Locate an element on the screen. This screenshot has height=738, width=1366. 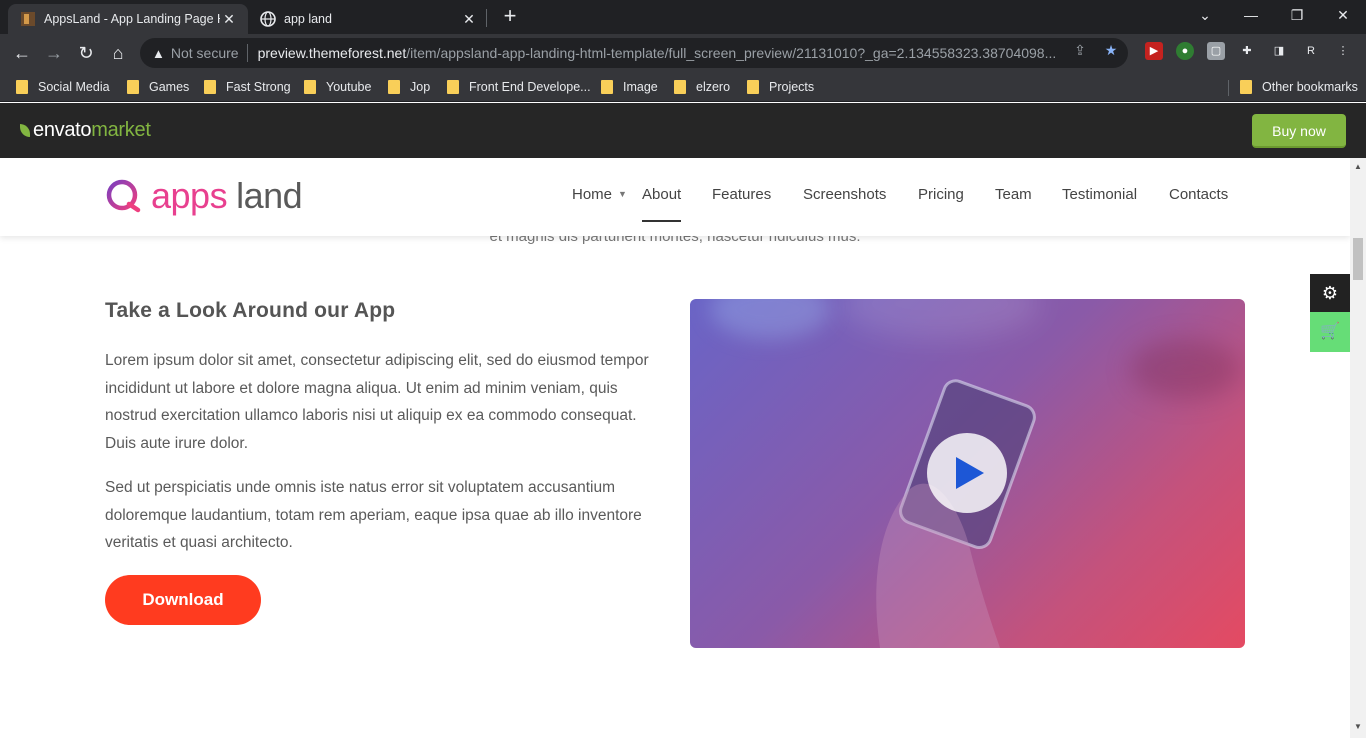
nav-testimonial: Testimonial is located at coordinates (1099, 194).